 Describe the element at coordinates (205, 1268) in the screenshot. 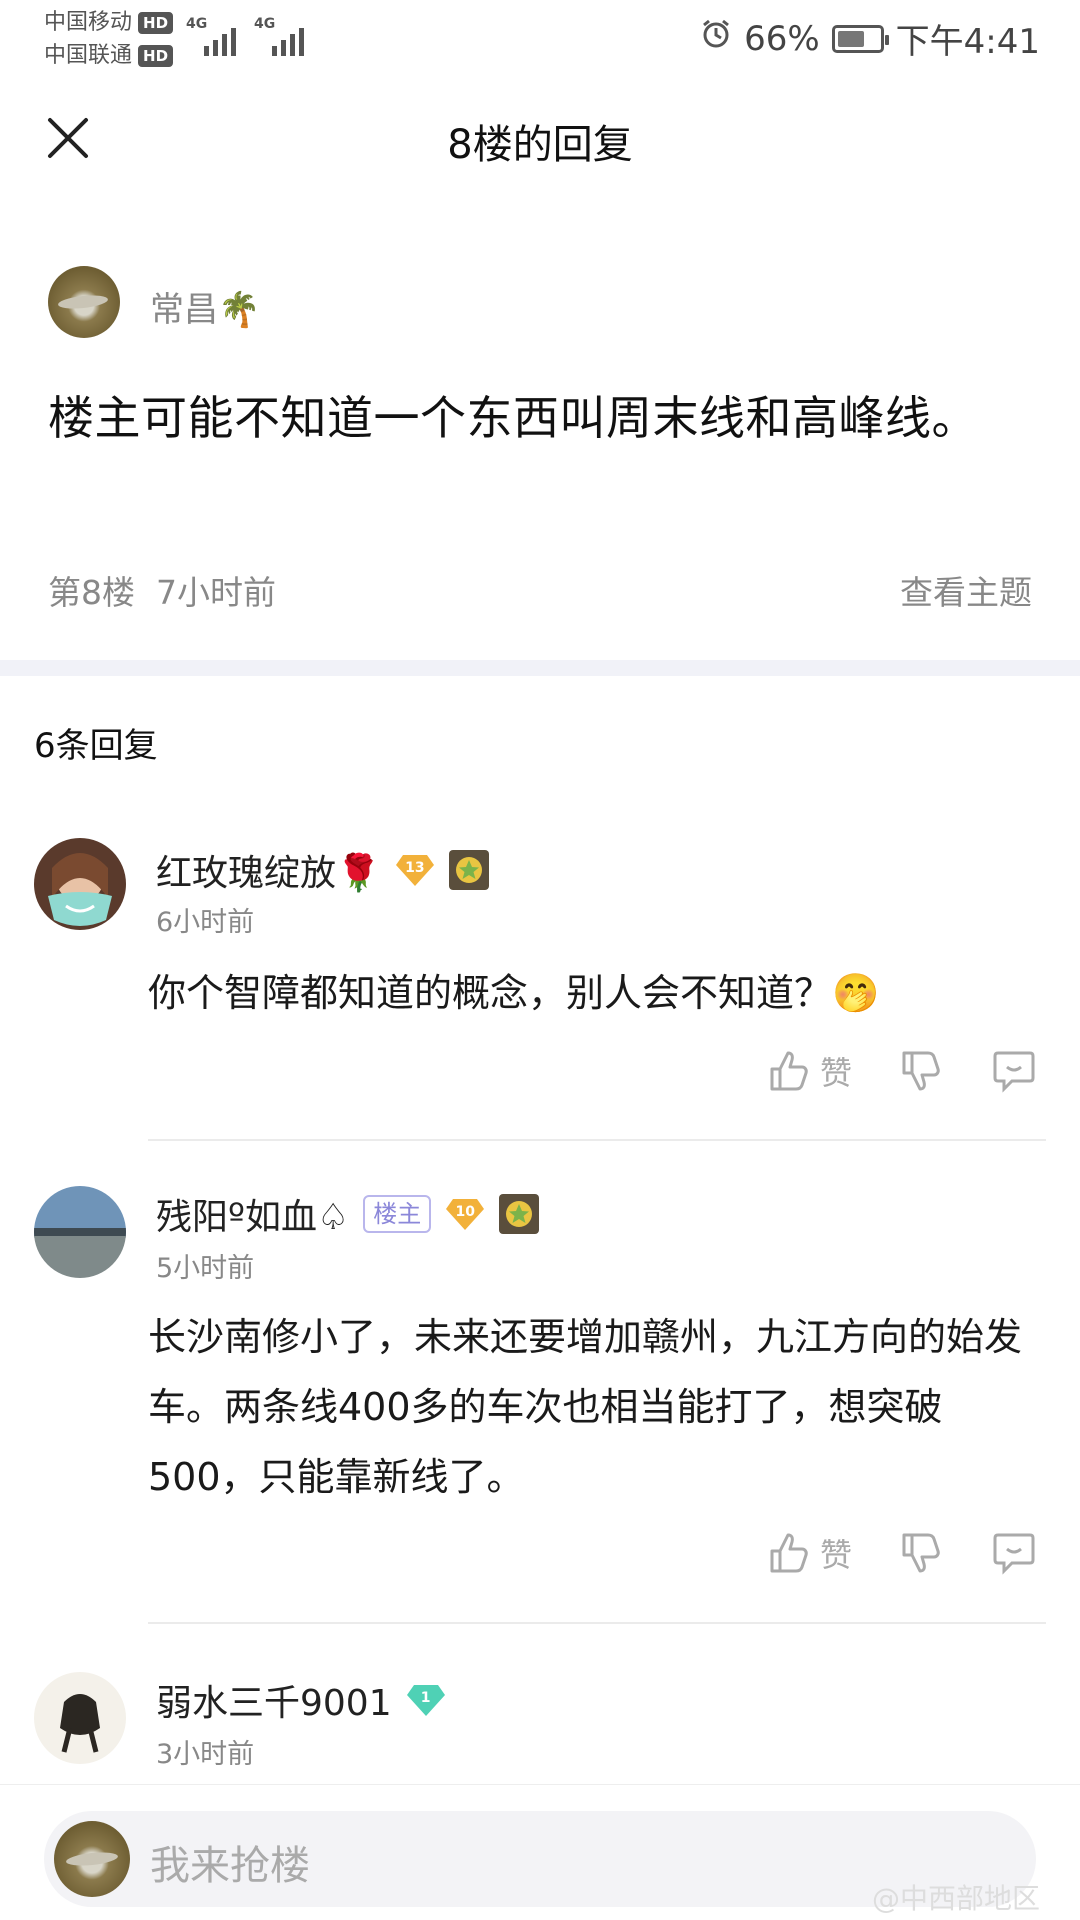

I see `reply-time: 5小时前` at that location.